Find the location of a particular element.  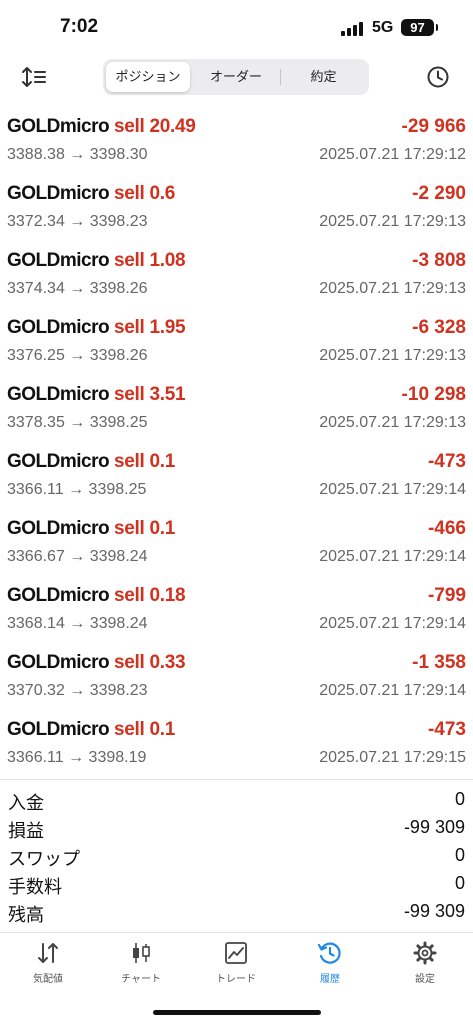

close-price: 3398.25 is located at coordinates (117, 489).